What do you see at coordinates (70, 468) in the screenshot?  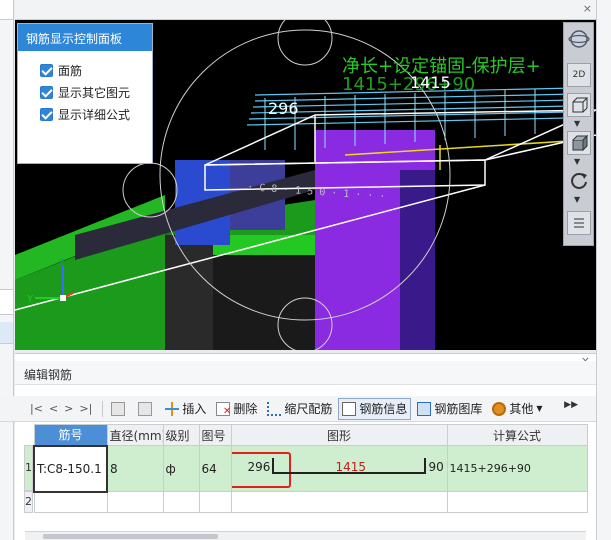 I see `cell-bar-no: T:C8-150.1` at bounding box center [70, 468].